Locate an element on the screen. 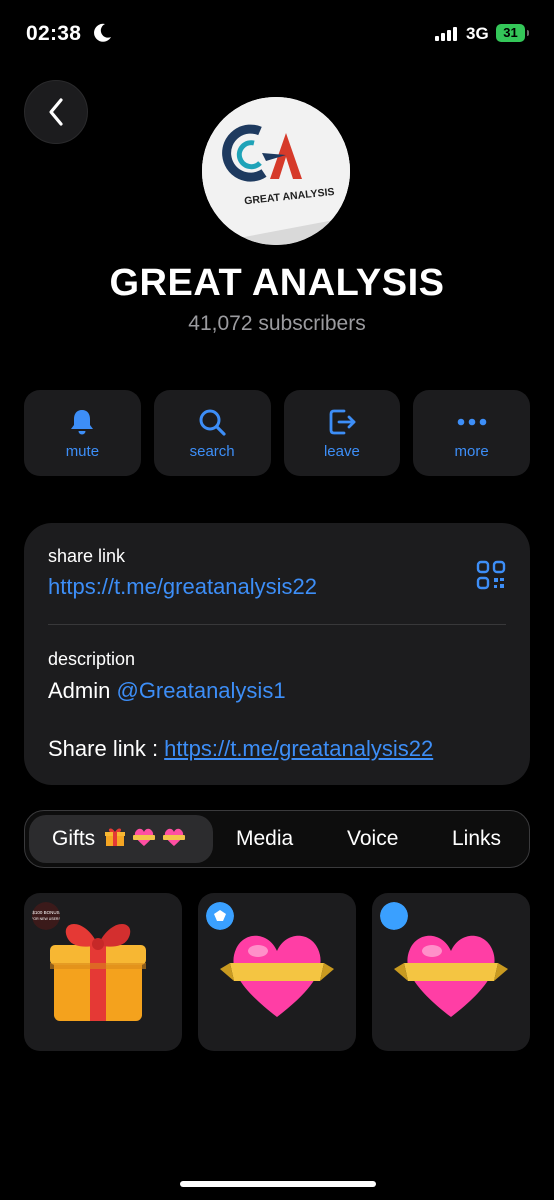 The height and width of the screenshot is (1200, 554). leave-label: leave is located at coordinates (341, 451).